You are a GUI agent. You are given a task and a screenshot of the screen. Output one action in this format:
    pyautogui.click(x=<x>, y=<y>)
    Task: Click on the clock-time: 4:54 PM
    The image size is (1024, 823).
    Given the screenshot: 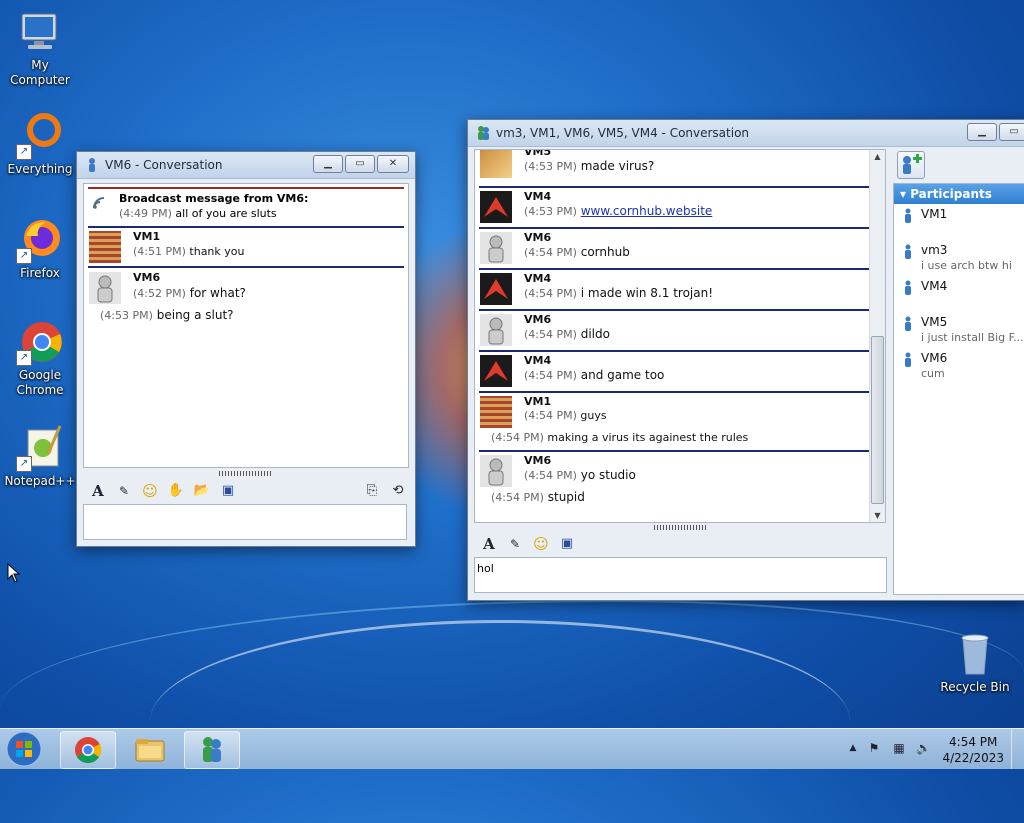 What is the action you would take?
    pyautogui.click(x=973, y=742)
    